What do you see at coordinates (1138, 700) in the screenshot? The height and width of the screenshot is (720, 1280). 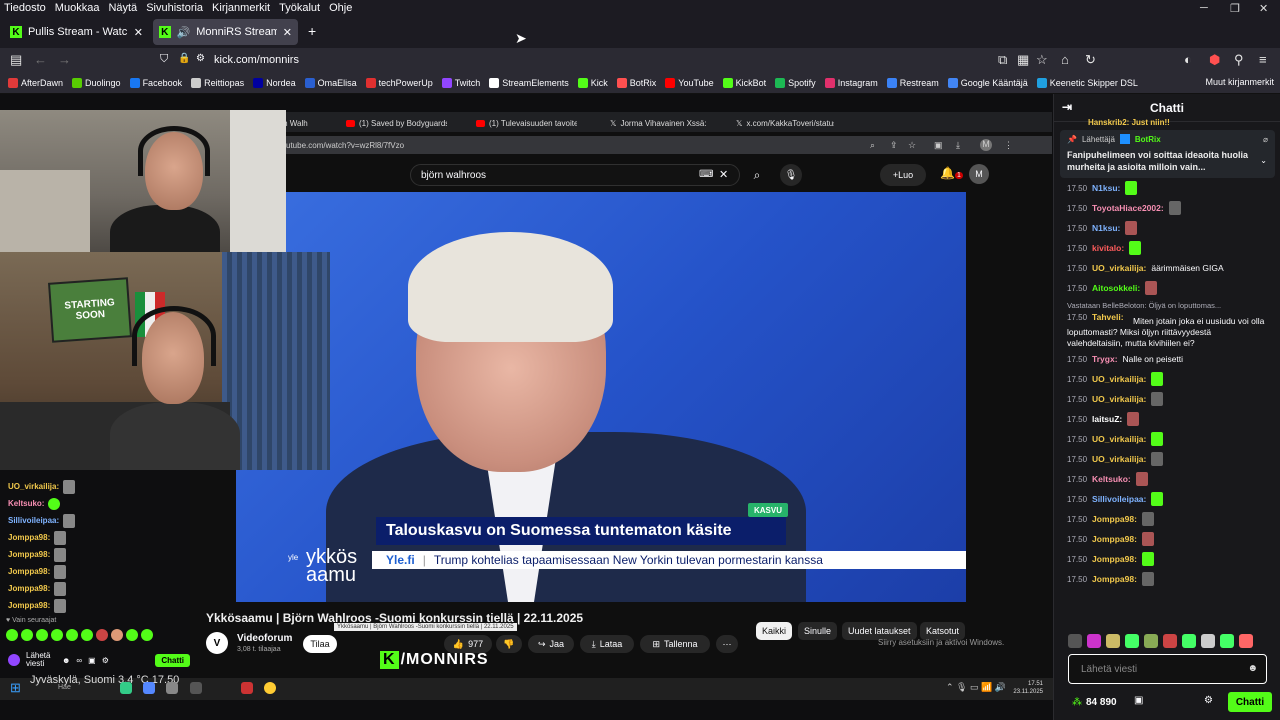 I see `gift-icon: ▣` at bounding box center [1138, 700].